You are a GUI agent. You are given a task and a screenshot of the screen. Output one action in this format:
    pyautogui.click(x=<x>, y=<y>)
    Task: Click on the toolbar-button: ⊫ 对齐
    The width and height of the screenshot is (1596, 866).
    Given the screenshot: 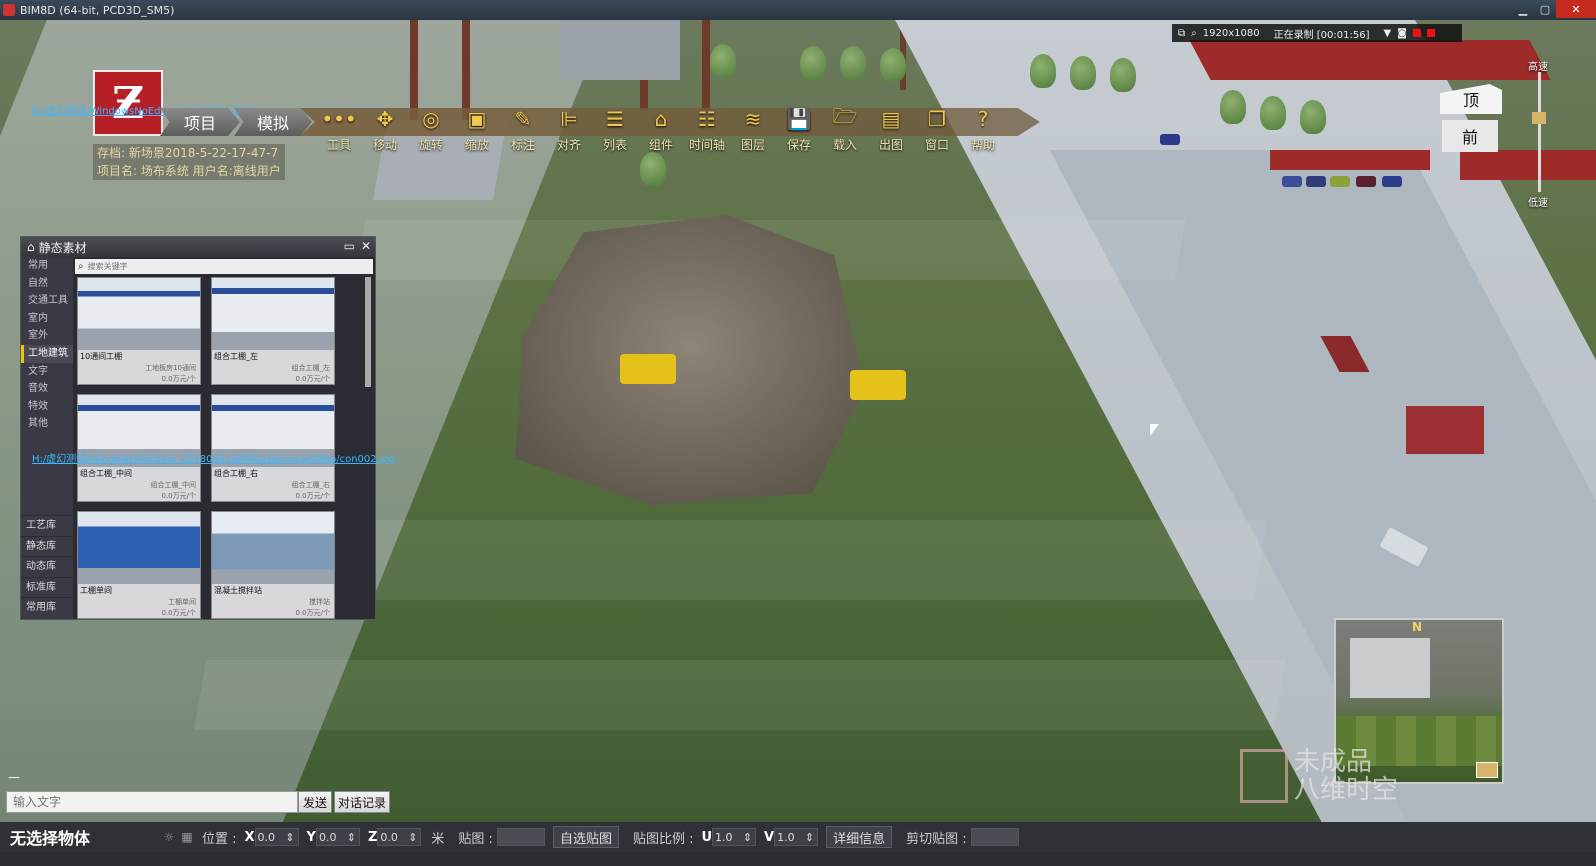 What is the action you would take?
    pyautogui.click(x=569, y=128)
    